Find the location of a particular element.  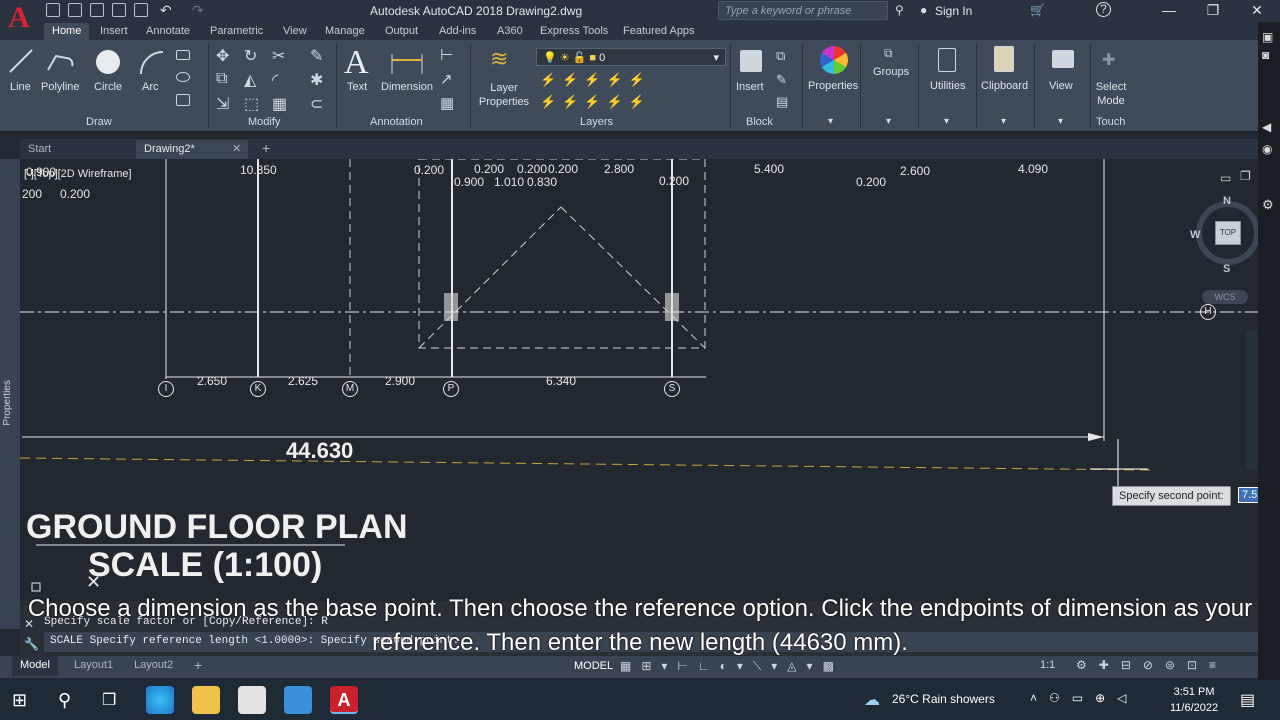

tab-output: Output is located at coordinates (401, 31).